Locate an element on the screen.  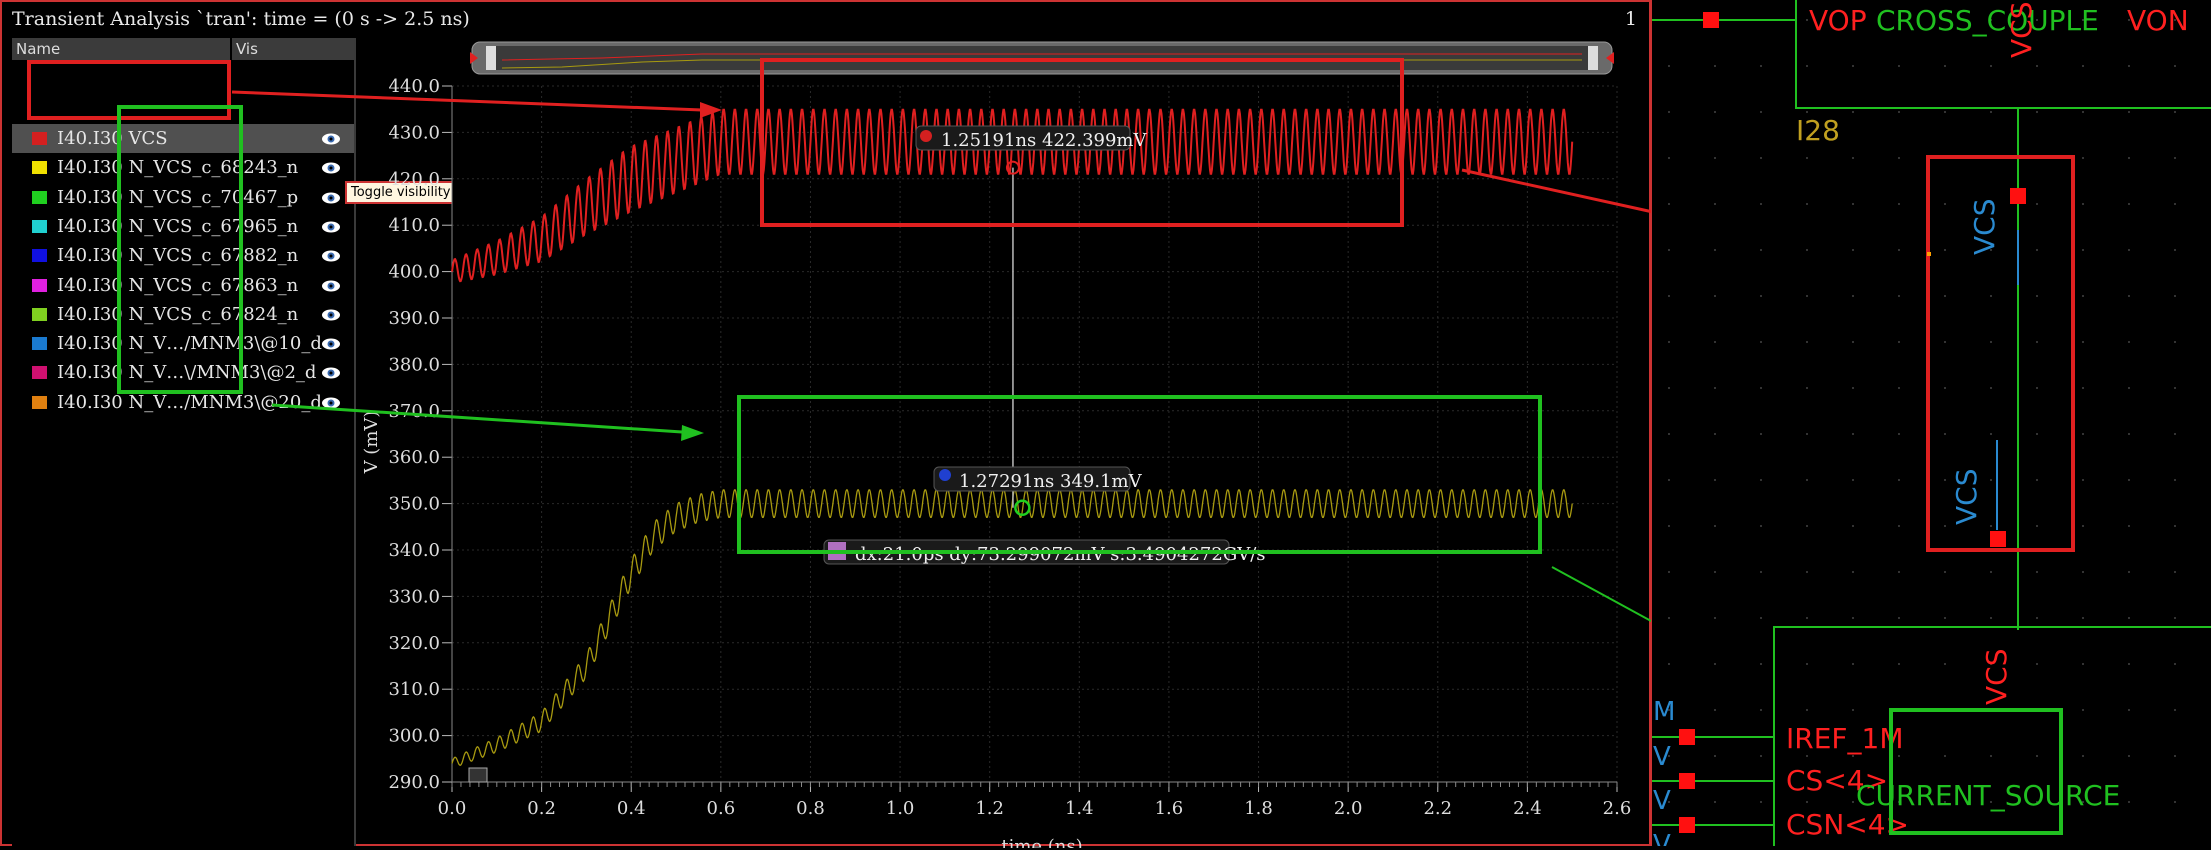
side-label-v: V is located at coordinates (1662, 838).